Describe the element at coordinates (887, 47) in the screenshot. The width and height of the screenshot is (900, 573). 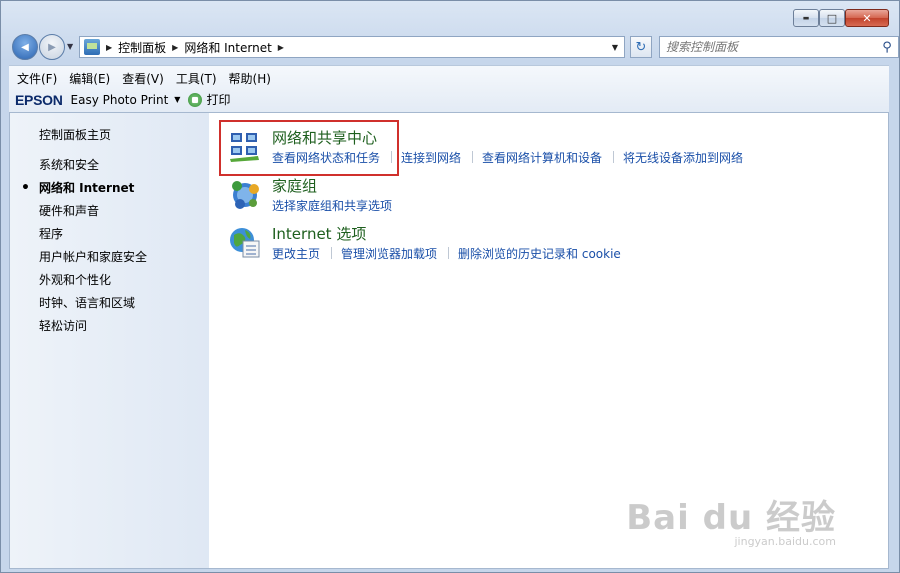
I see `search-icon: ⚲` at that location.